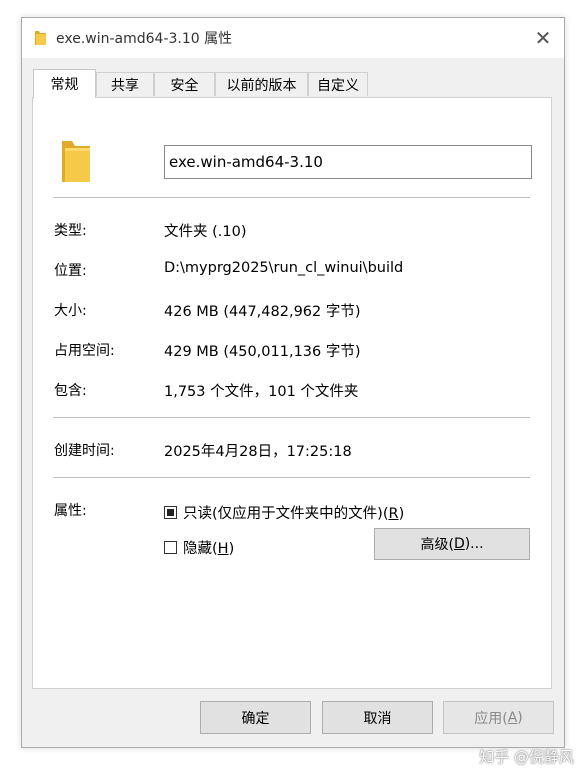 This screenshot has width=588, height=775. What do you see at coordinates (262, 352) in the screenshot?
I see `size-on-disk-value: 429 MB (450,011,136 字节)` at bounding box center [262, 352].